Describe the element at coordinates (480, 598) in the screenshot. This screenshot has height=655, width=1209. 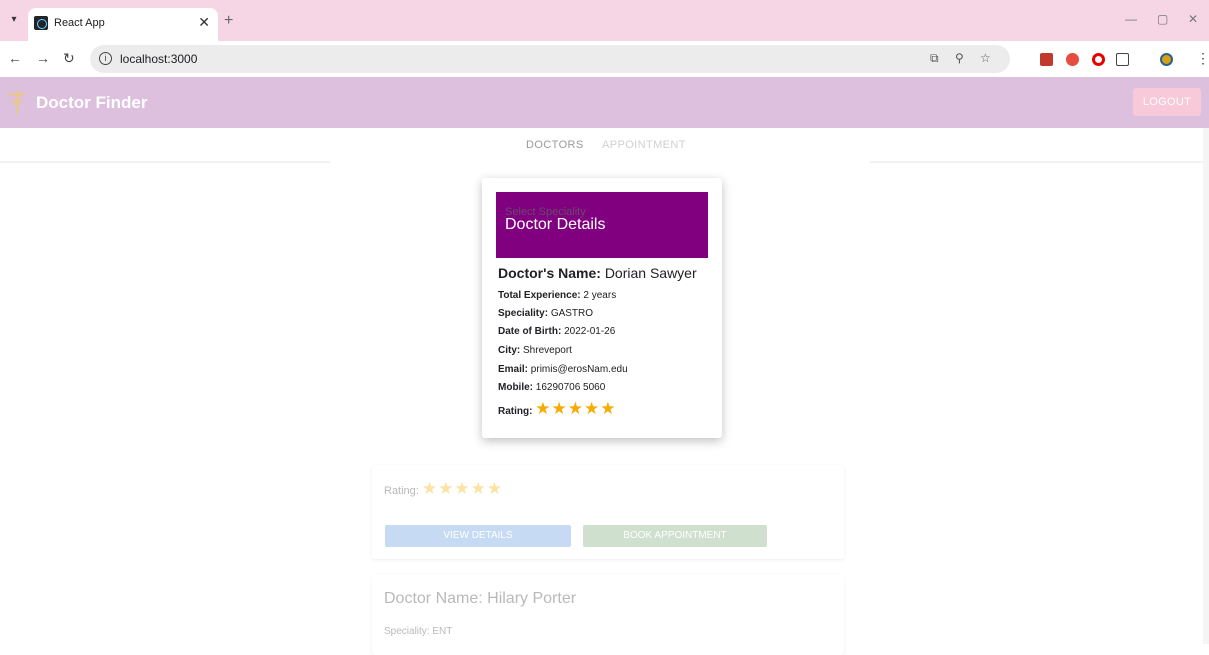
I see `doctor-name: Doctor Name: Hilary Porter` at that location.